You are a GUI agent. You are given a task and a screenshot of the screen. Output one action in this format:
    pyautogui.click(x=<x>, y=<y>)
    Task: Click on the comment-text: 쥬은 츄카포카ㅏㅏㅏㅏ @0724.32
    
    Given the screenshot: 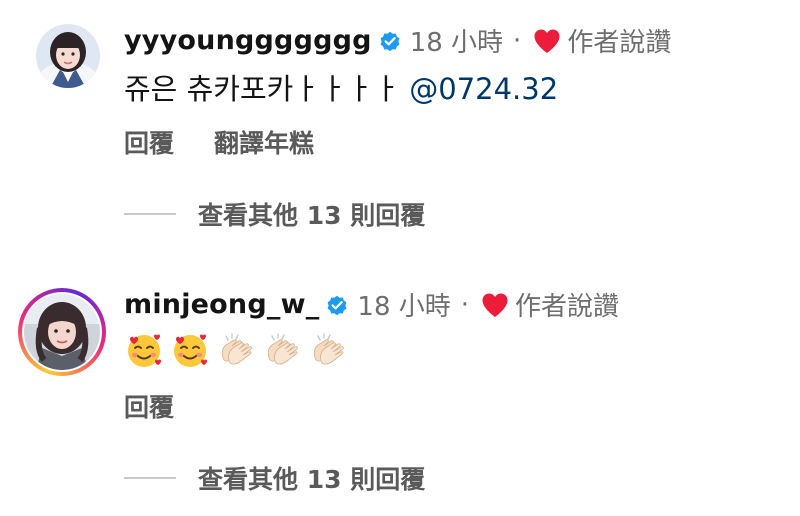 What is the action you would take?
    pyautogui.click(x=341, y=87)
    